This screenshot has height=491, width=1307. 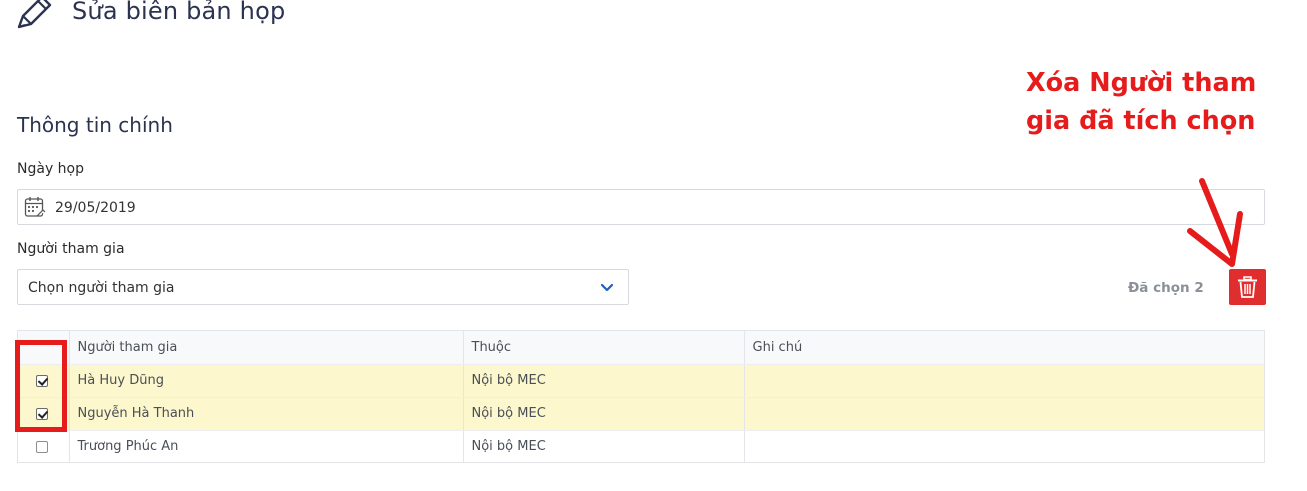 I want to click on table-header-row: Người tham gia Thuộc Ghi chú, so click(x=641, y=348).